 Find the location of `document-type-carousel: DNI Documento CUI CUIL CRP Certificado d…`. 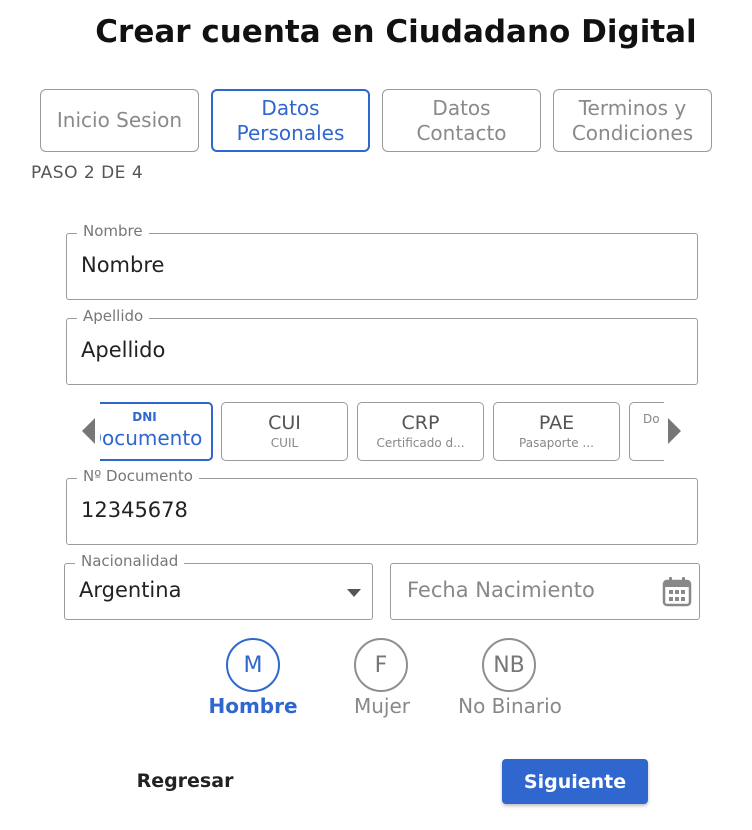

document-type-carousel: DNI Documento CUI CUIL CRP Certificado d… is located at coordinates (382, 432).